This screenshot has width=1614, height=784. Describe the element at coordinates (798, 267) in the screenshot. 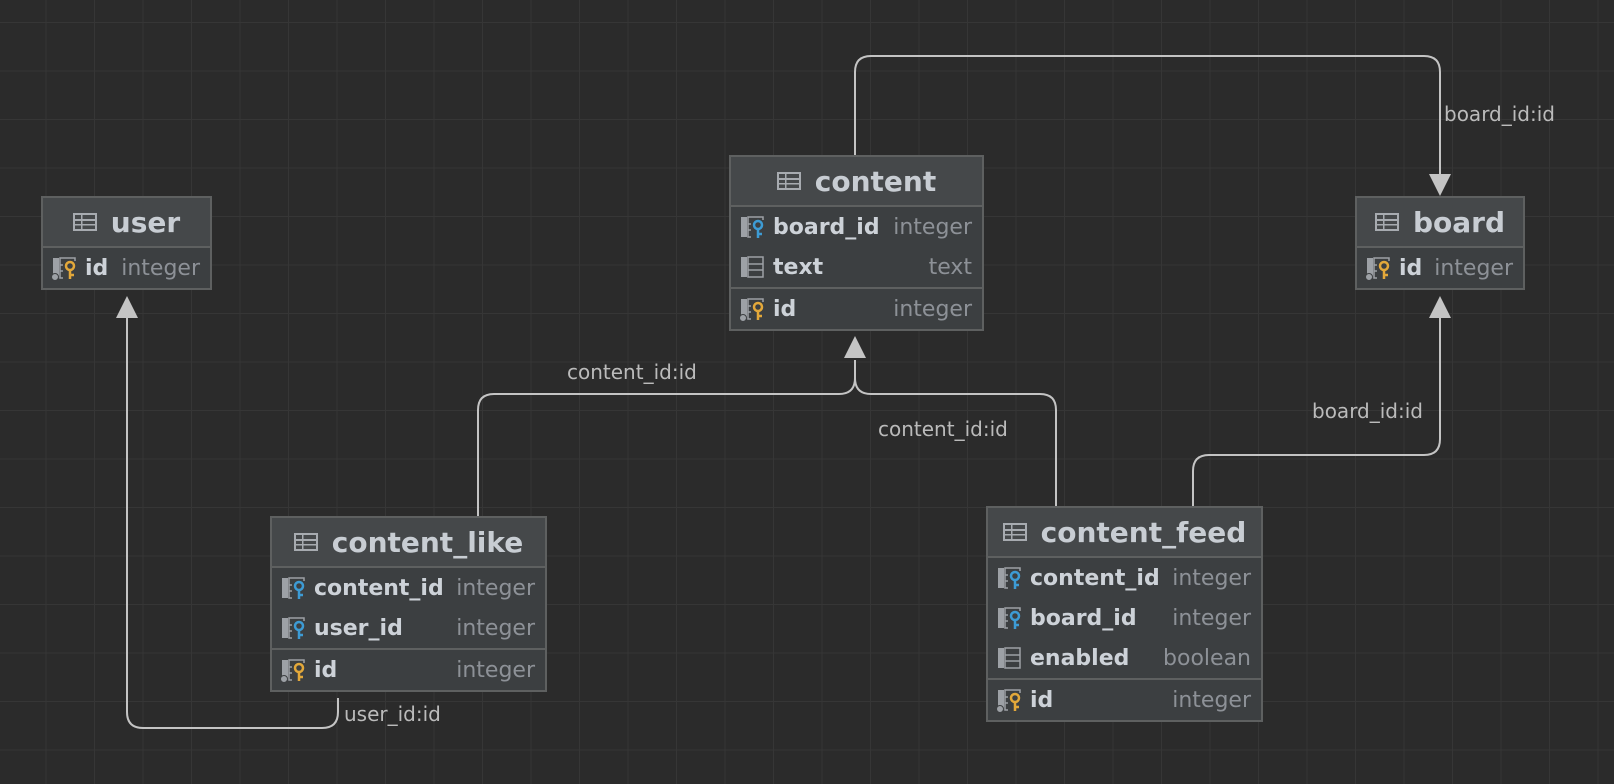

I see `column-name: text` at that location.